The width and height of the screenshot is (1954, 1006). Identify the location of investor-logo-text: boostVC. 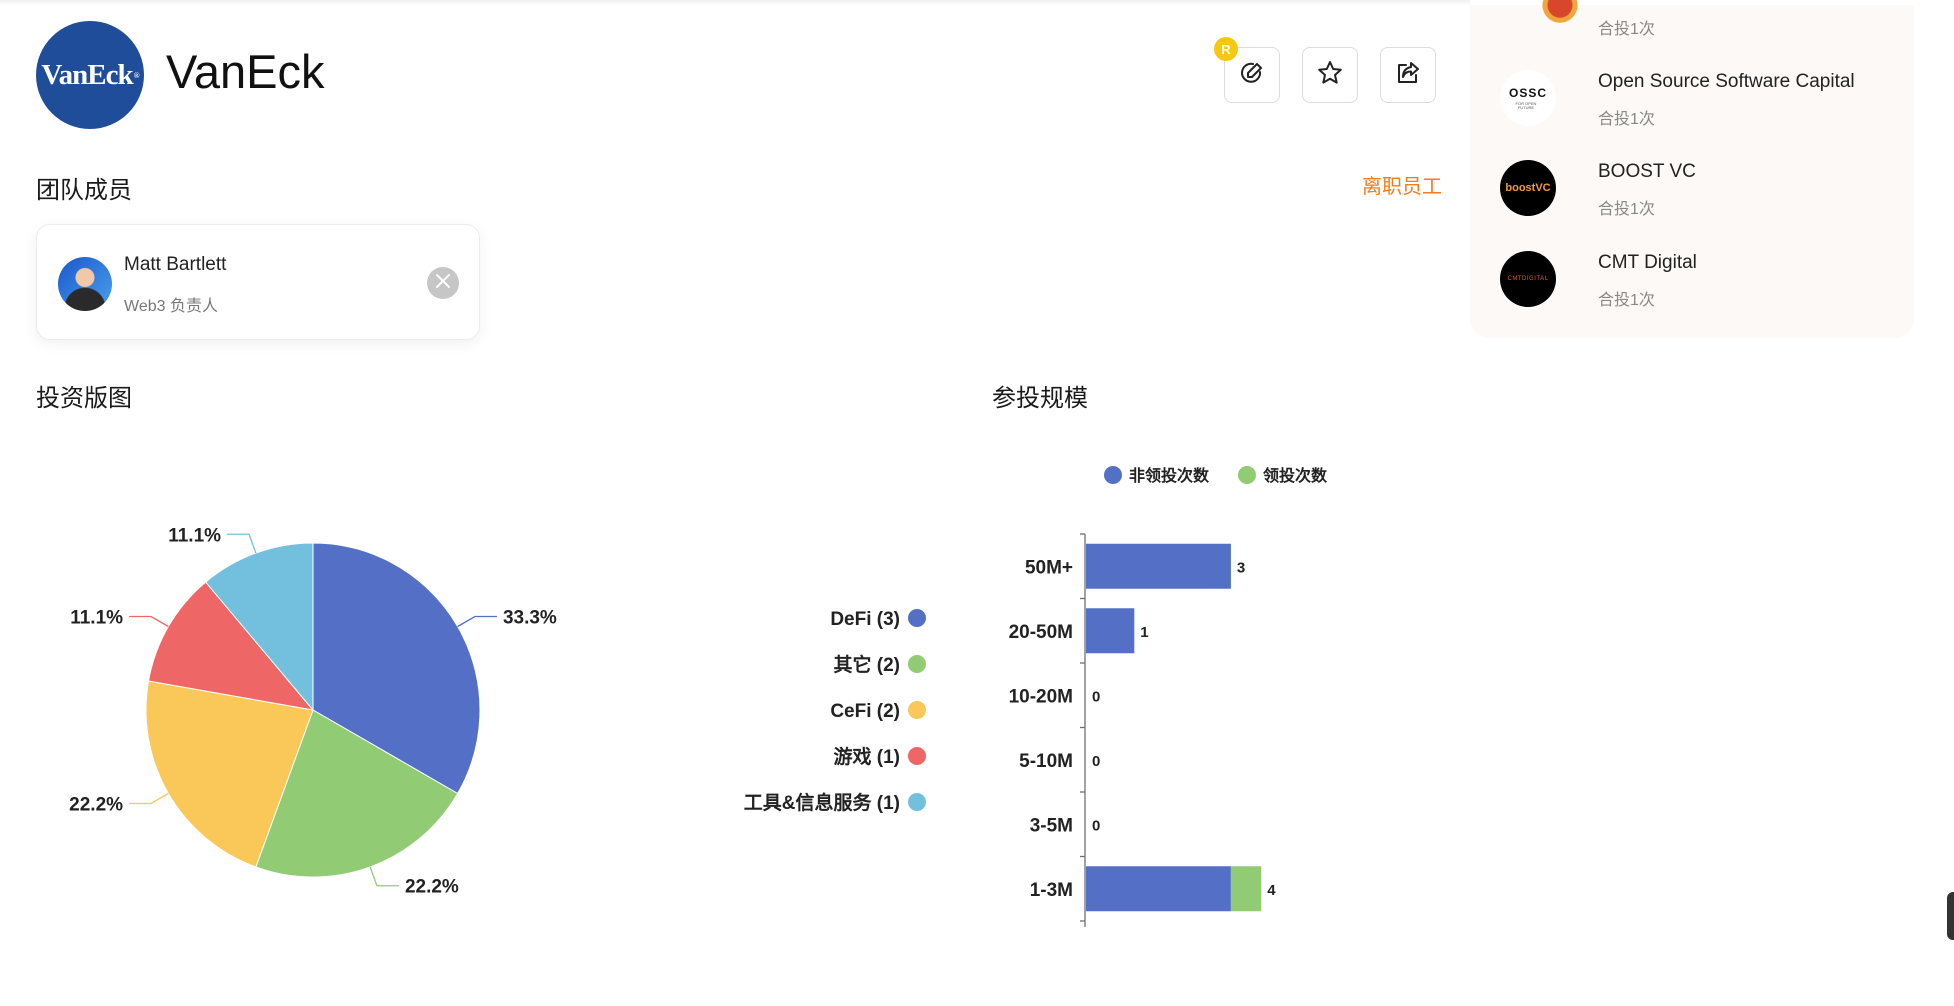
(1528, 188).